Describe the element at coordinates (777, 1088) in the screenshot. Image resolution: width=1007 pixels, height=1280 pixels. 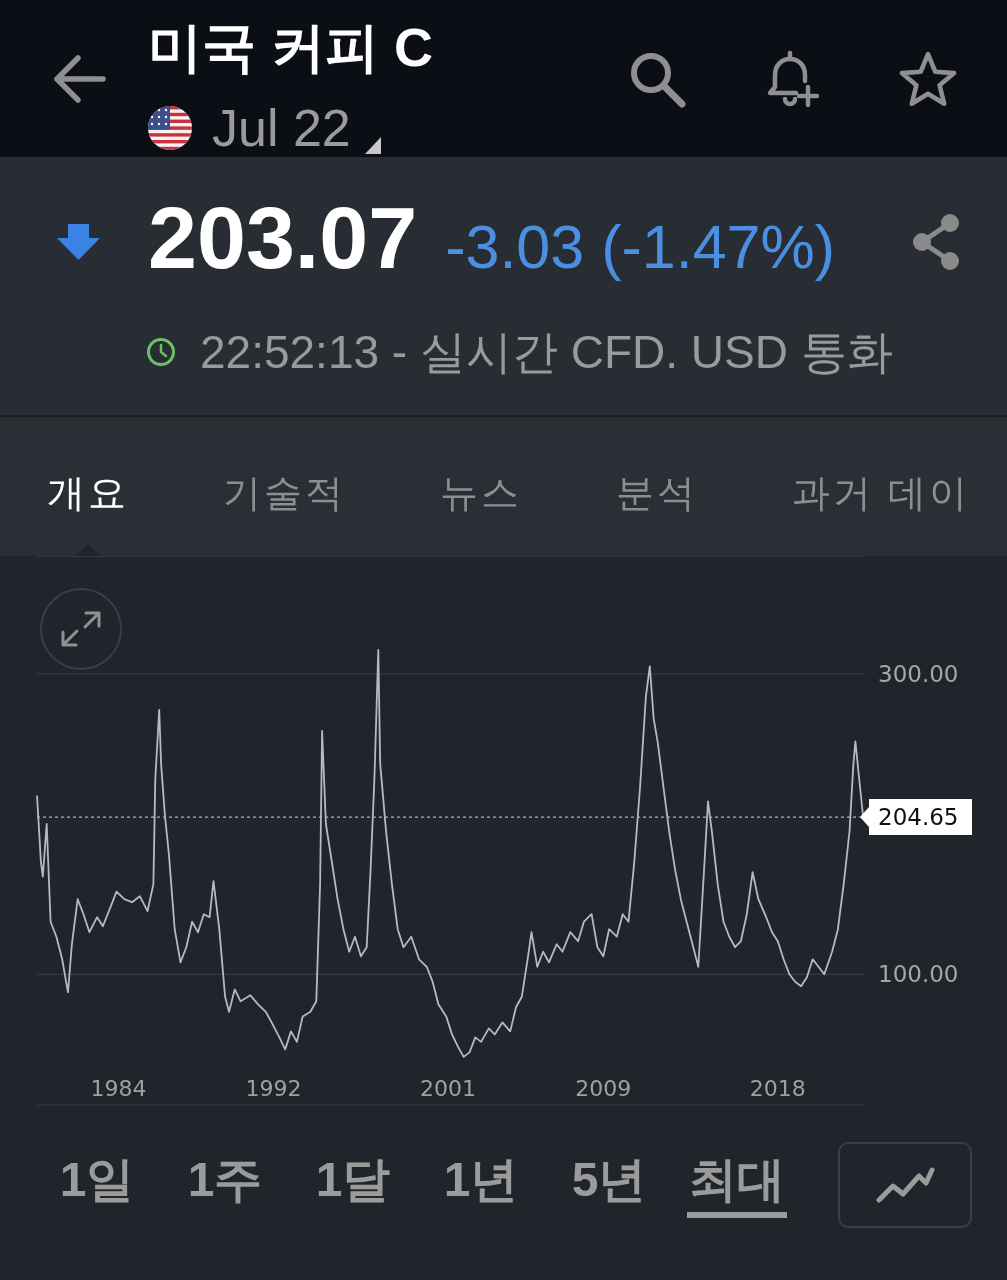
I see `x-axis-label: 2018` at that location.